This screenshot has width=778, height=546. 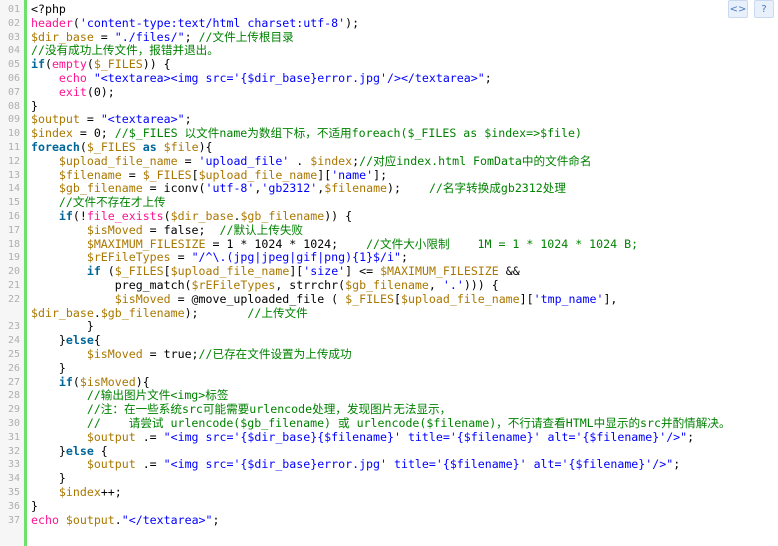 I want to click on code-line: 07 exit(0);, so click(x=389, y=92).